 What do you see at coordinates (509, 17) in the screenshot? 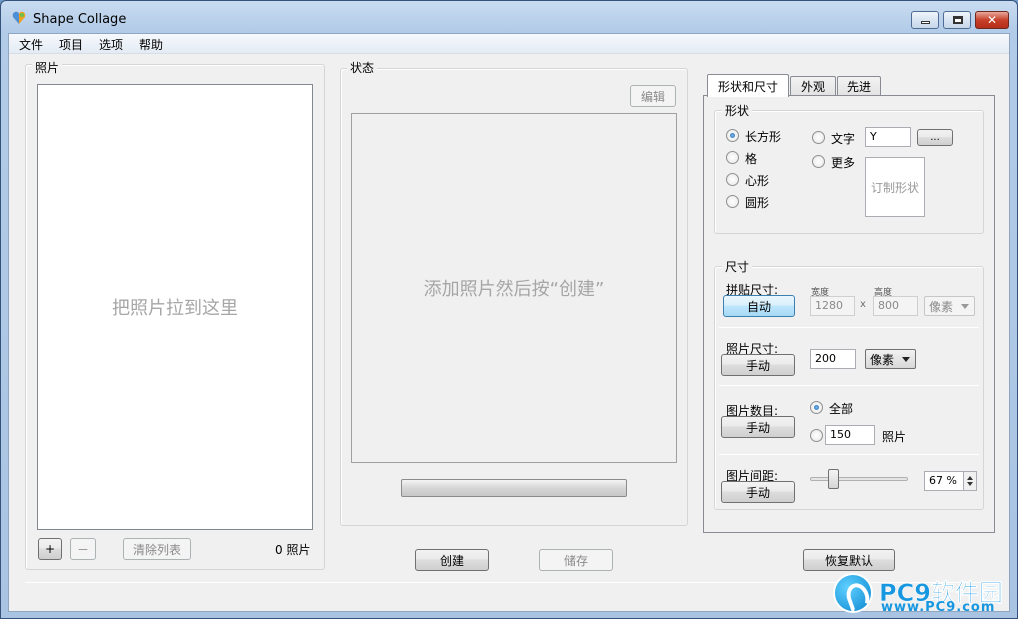
I see `title-bar: Shape Collage ✕` at bounding box center [509, 17].